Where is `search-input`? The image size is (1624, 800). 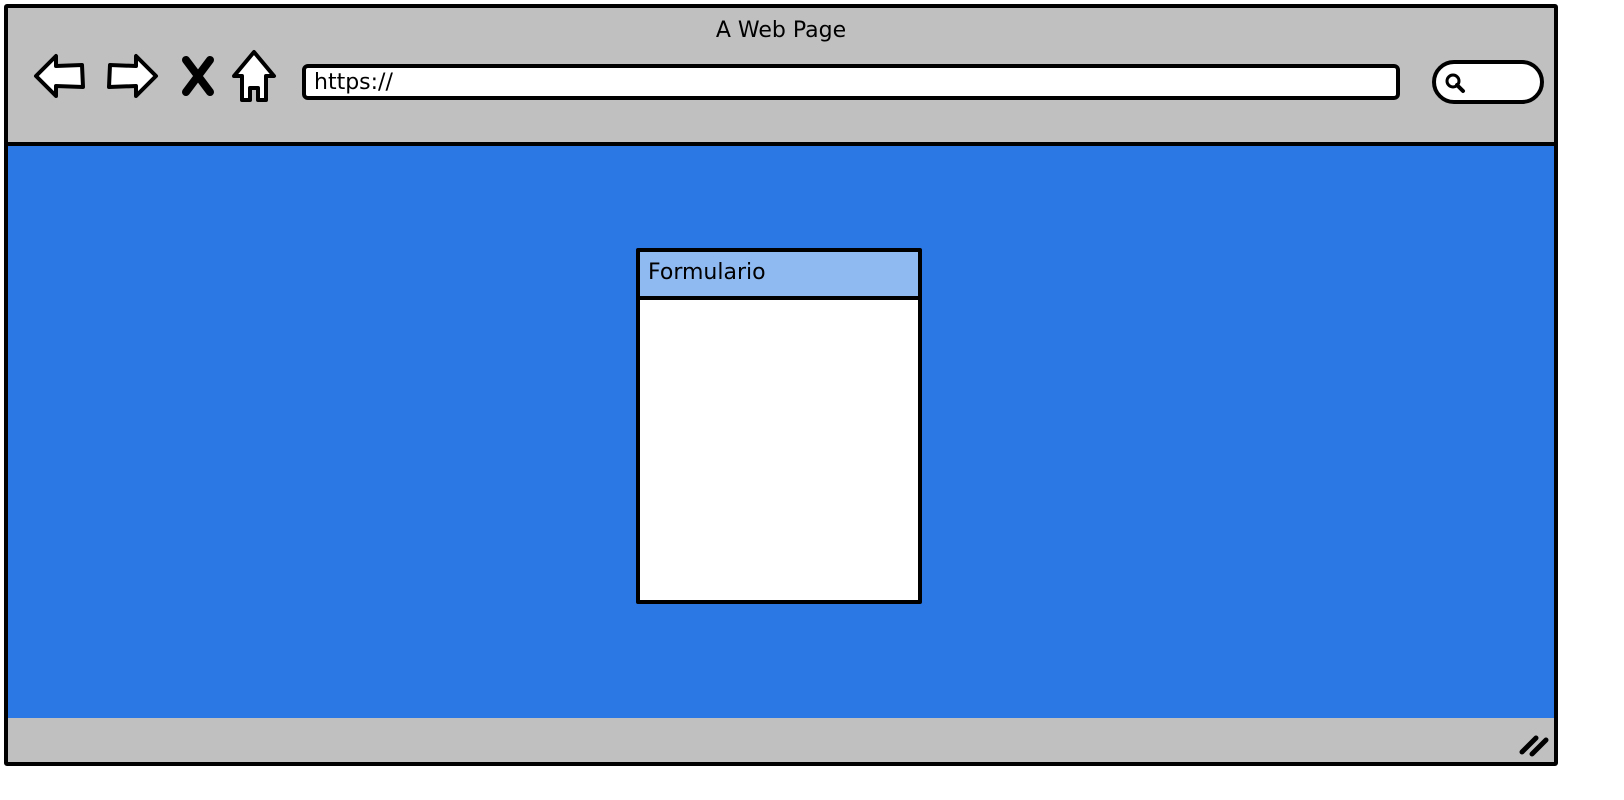
search-input is located at coordinates (1488, 82).